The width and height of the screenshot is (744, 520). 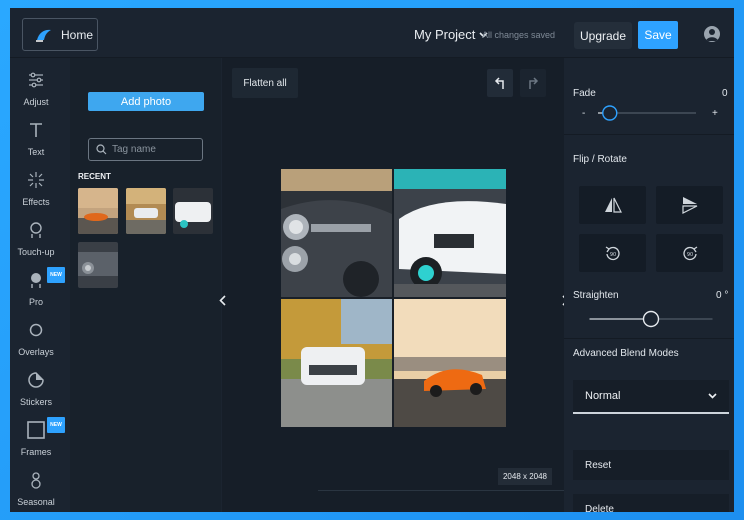 What do you see at coordinates (36, 152) in the screenshot?
I see `tool-label: Text` at bounding box center [36, 152].